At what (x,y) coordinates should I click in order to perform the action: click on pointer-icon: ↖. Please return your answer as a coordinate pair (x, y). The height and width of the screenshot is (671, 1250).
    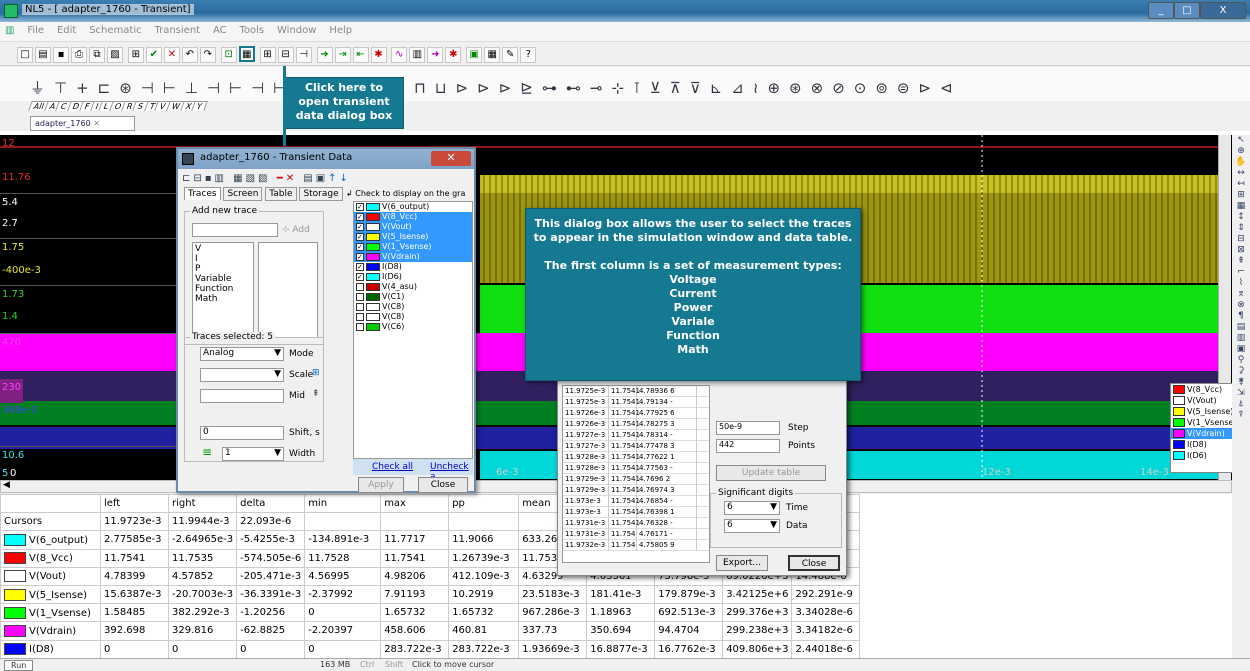
    Looking at the image, I should click on (1241, 140).